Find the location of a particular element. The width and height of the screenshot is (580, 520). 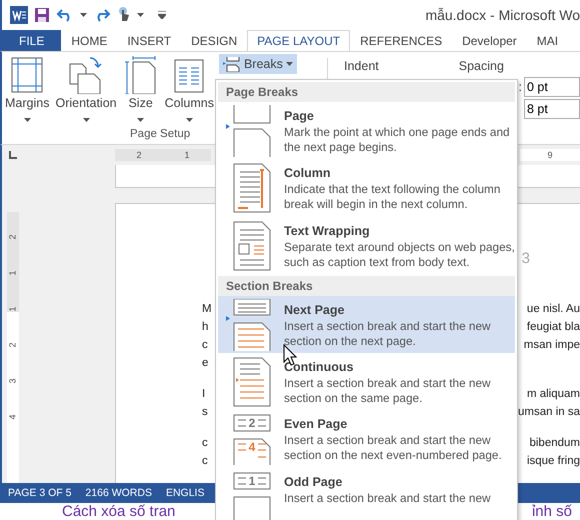

menu-item: Next Page Insert a section break and start the new section on the next page. is located at coordinates (366, 325).